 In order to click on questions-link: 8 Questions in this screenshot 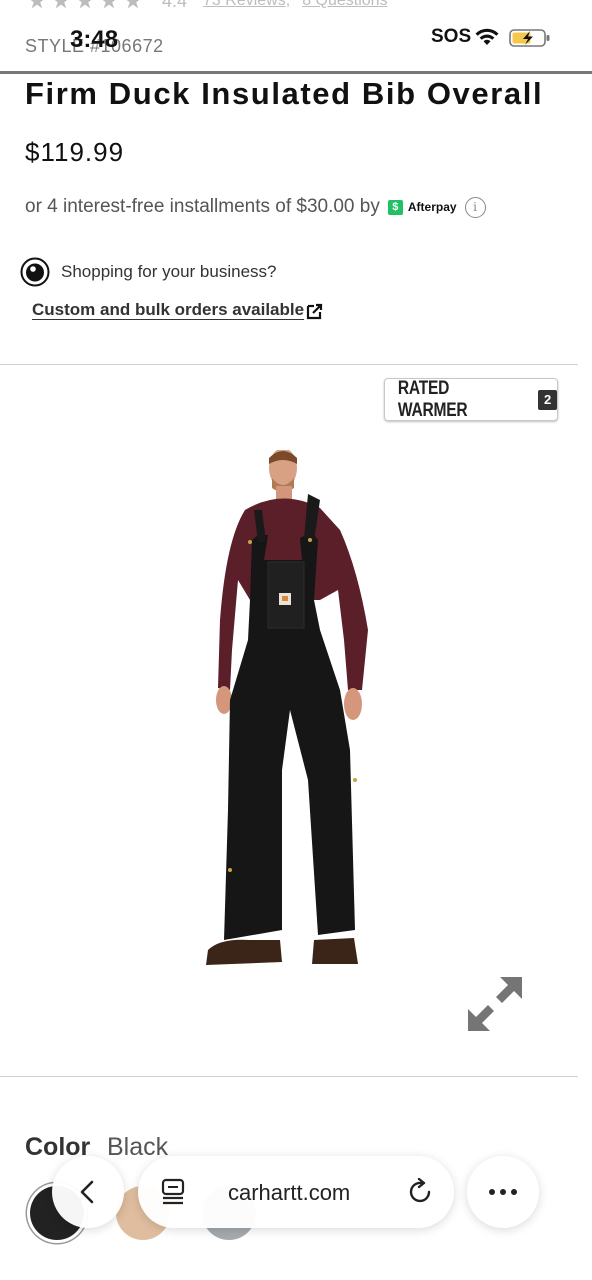, I will do `click(344, 5)`.